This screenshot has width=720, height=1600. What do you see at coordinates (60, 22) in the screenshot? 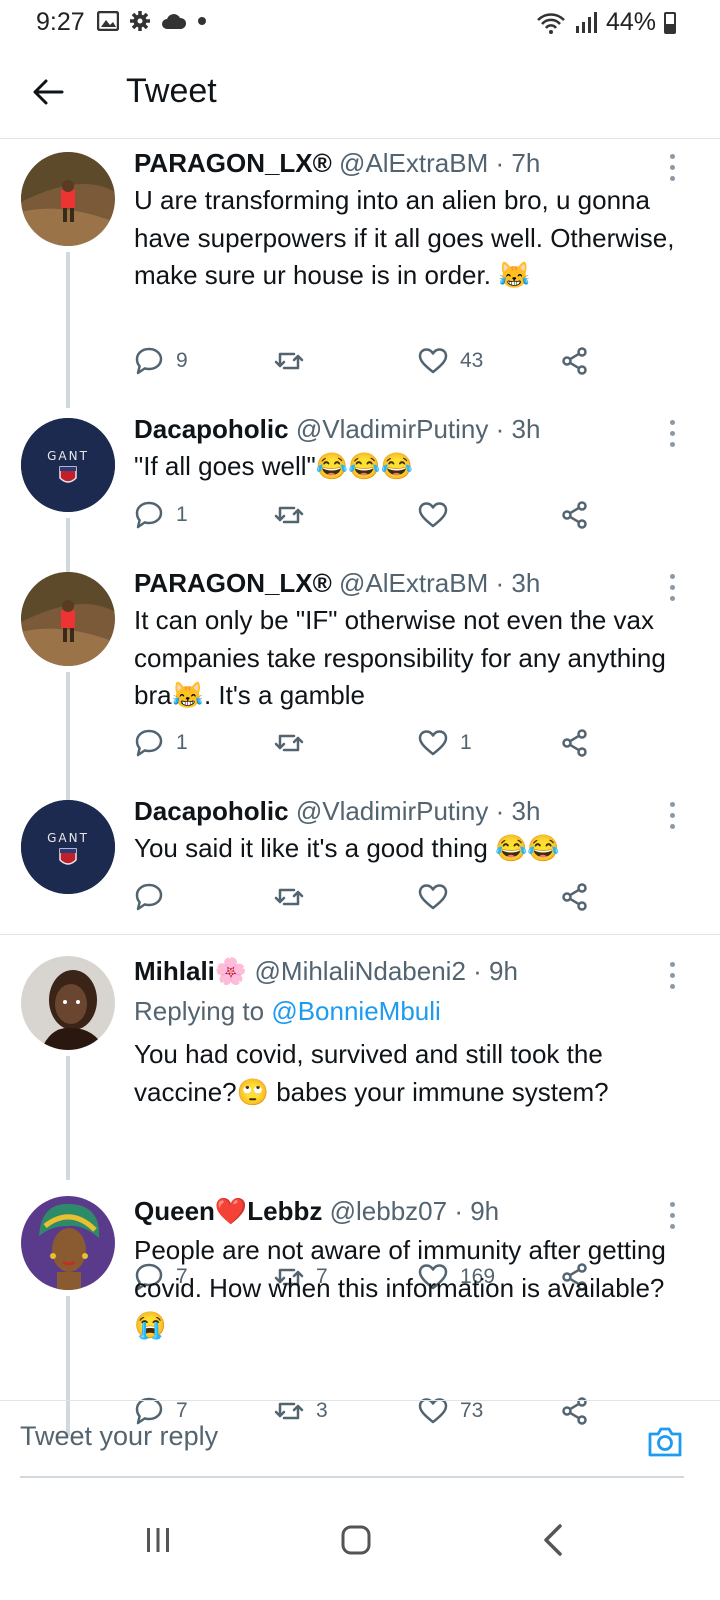
I see `status-time: 9:27` at bounding box center [60, 22].